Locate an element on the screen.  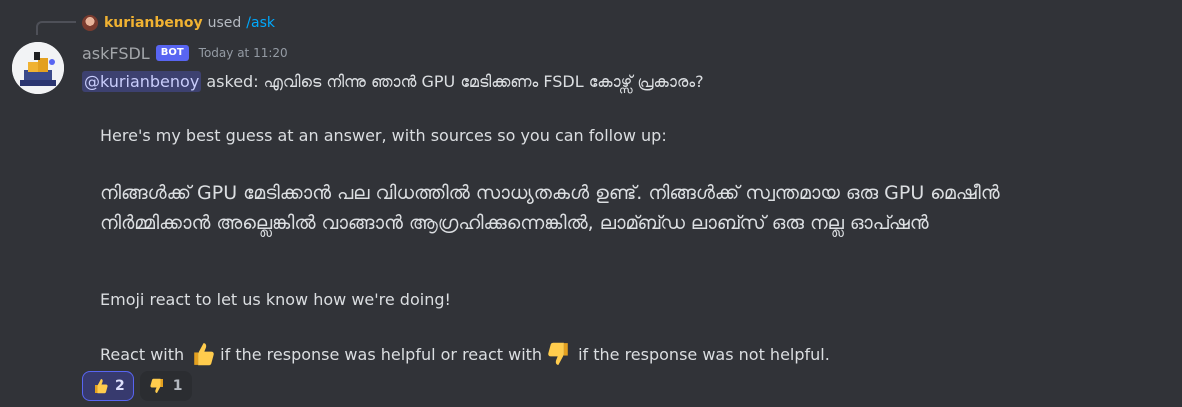
not-helpful-text: if the response was not helpful. is located at coordinates (704, 354).